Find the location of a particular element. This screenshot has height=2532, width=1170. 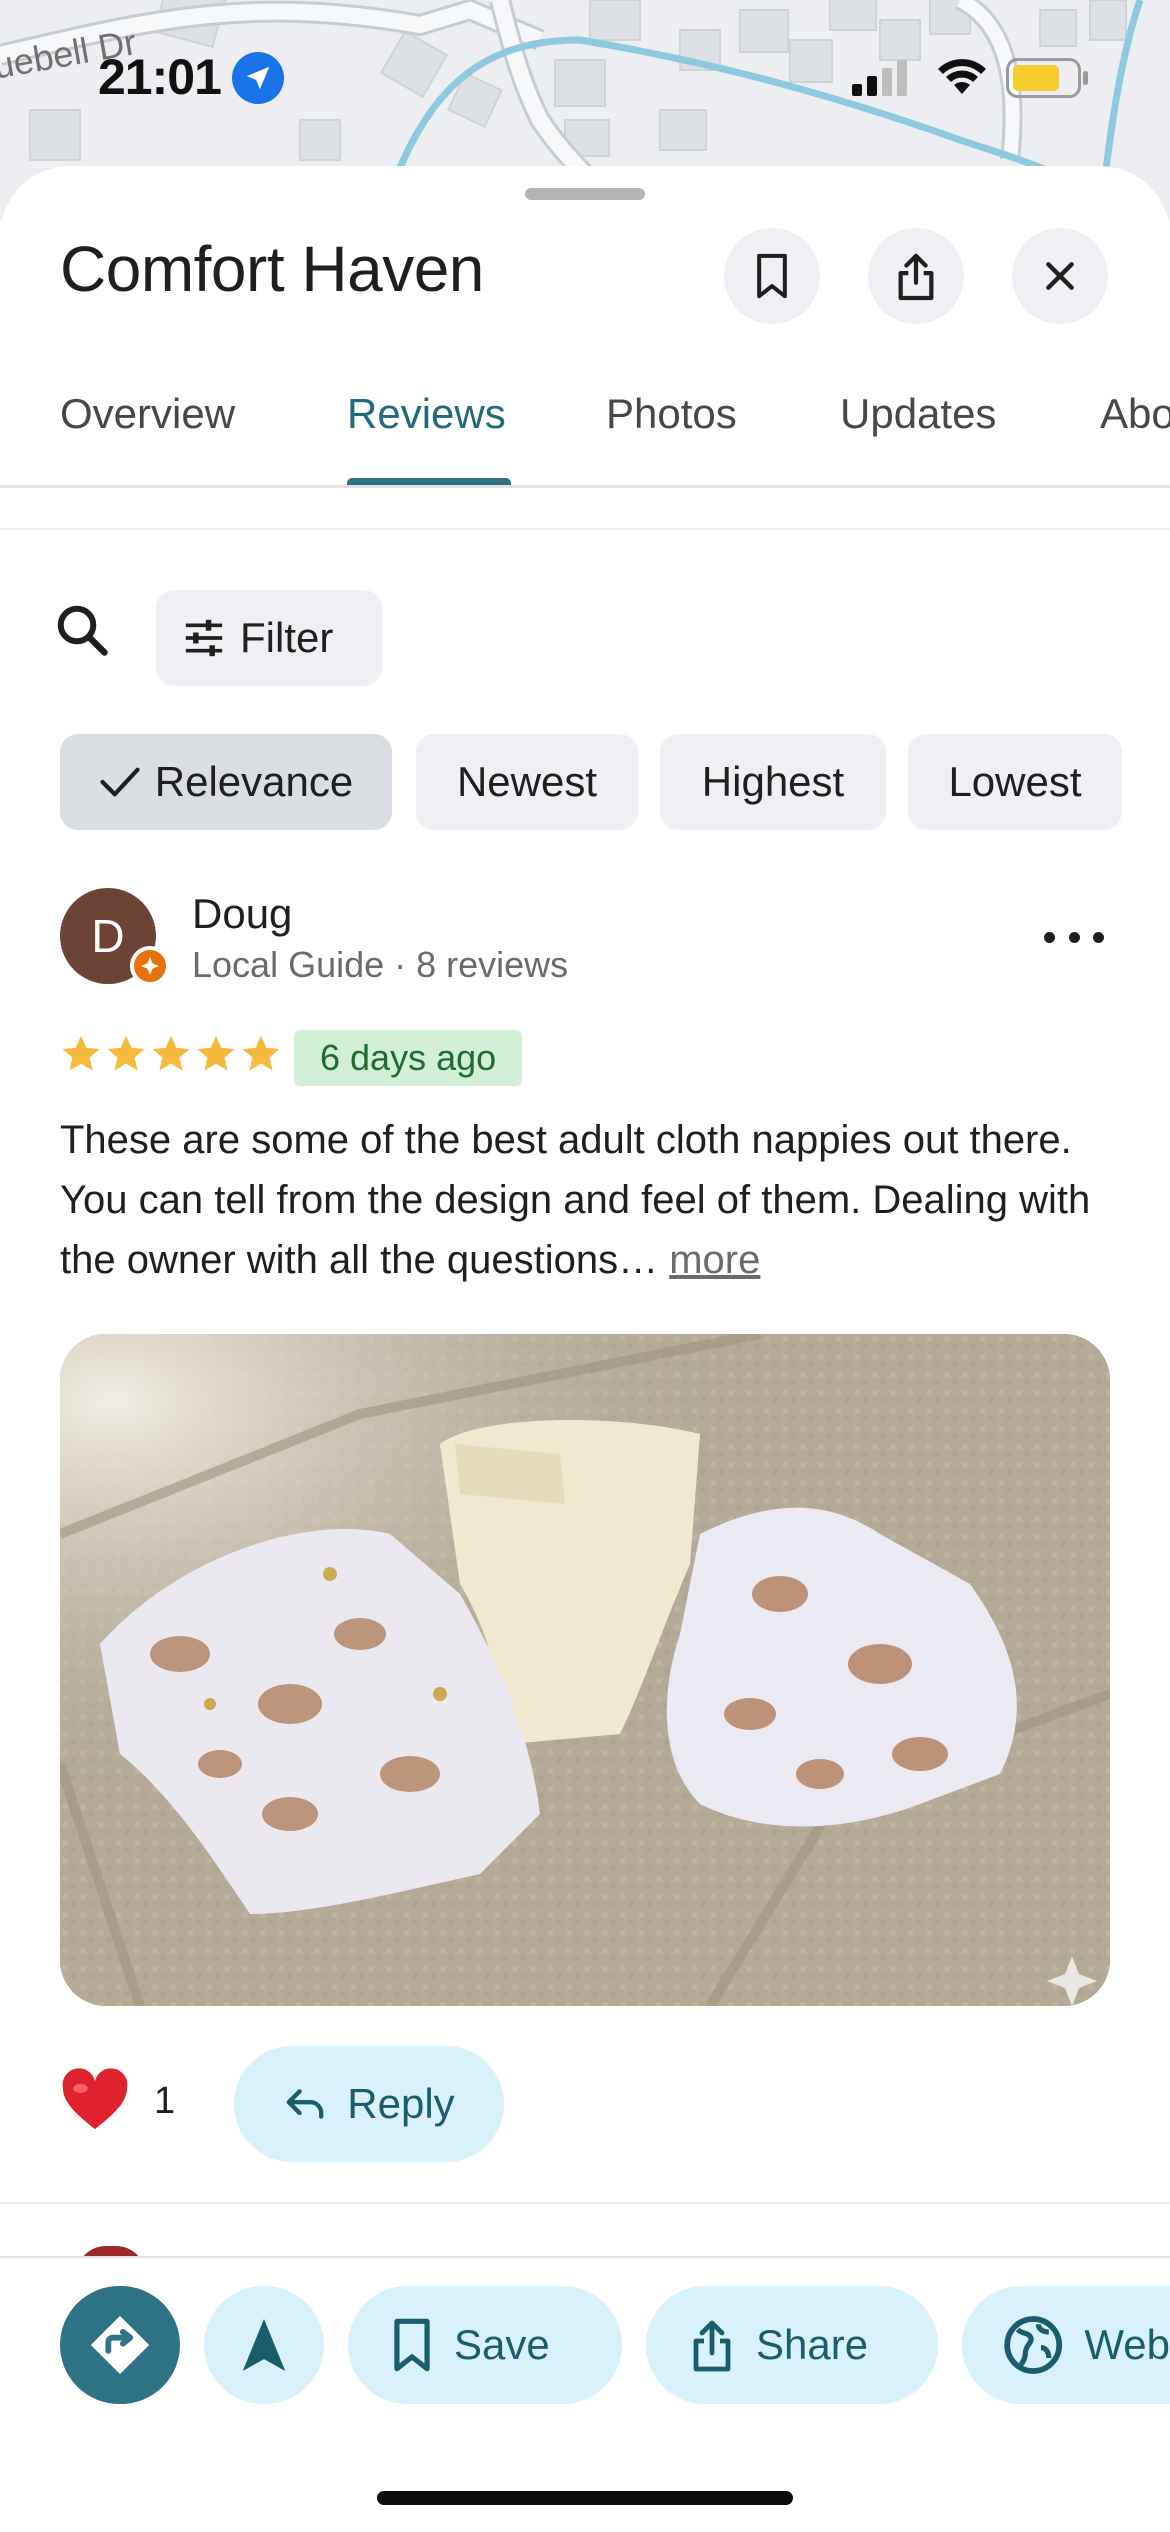

sort-chip-label: Lowest is located at coordinates (1015, 781).